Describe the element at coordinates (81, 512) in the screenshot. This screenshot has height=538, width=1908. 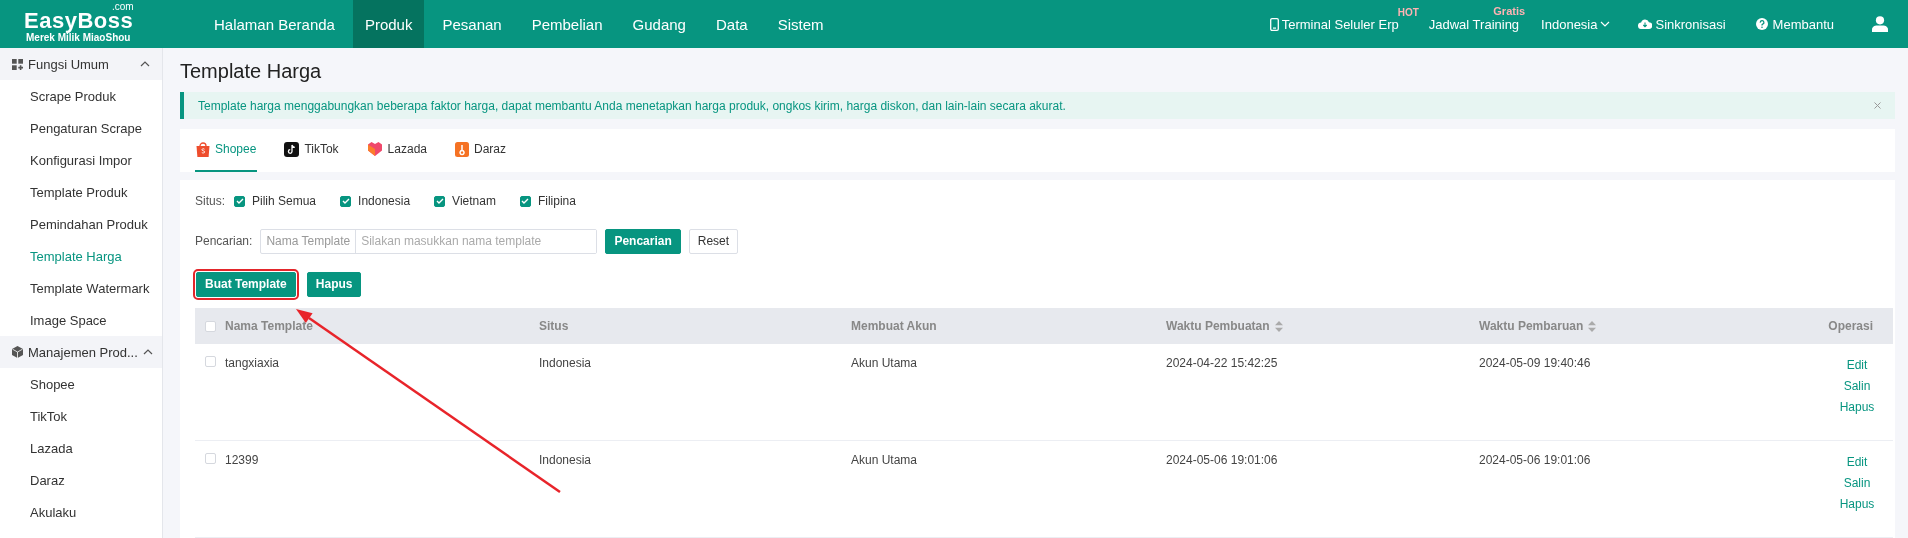
I see `sidebar-item: Akulaku` at that location.